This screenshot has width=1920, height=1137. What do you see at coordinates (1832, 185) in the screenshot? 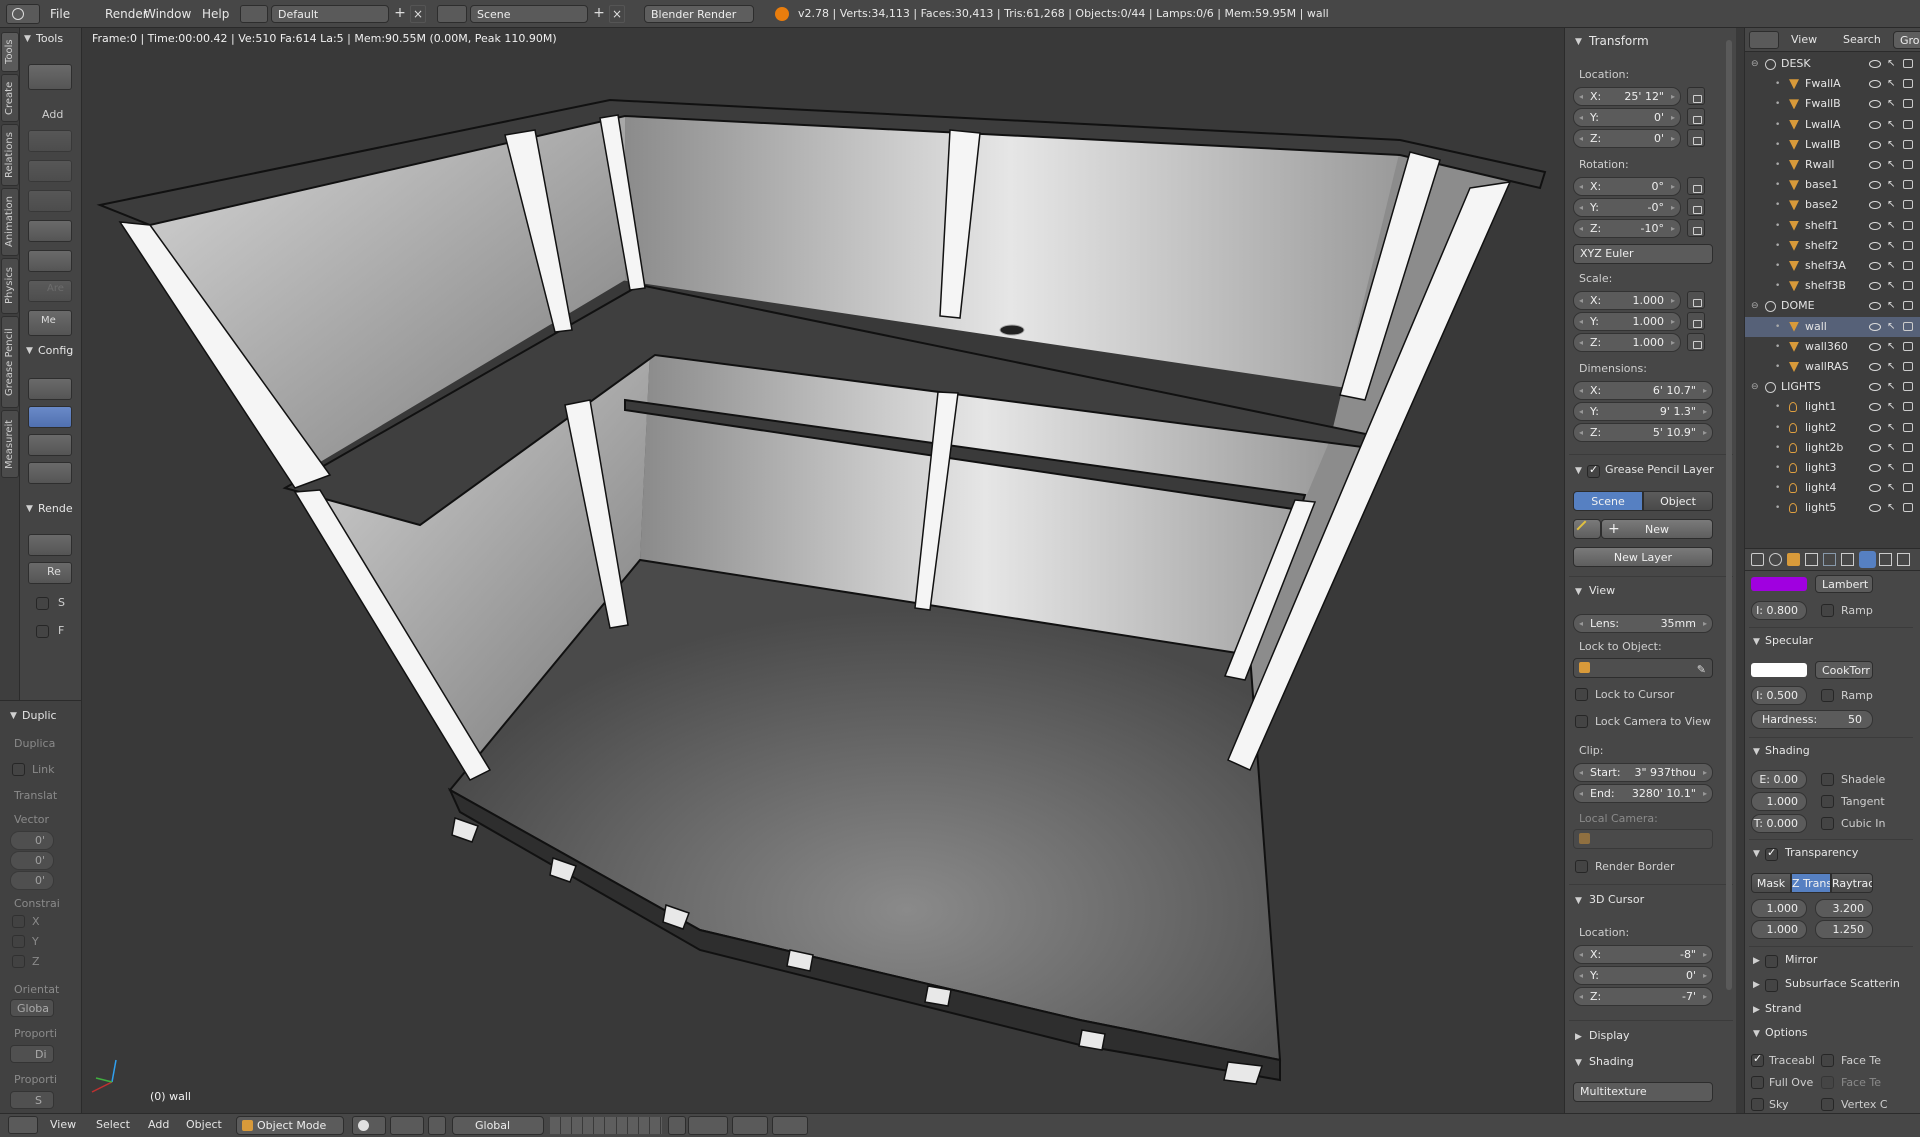
I see `outliner-row: • base1 ↖` at bounding box center [1832, 185].